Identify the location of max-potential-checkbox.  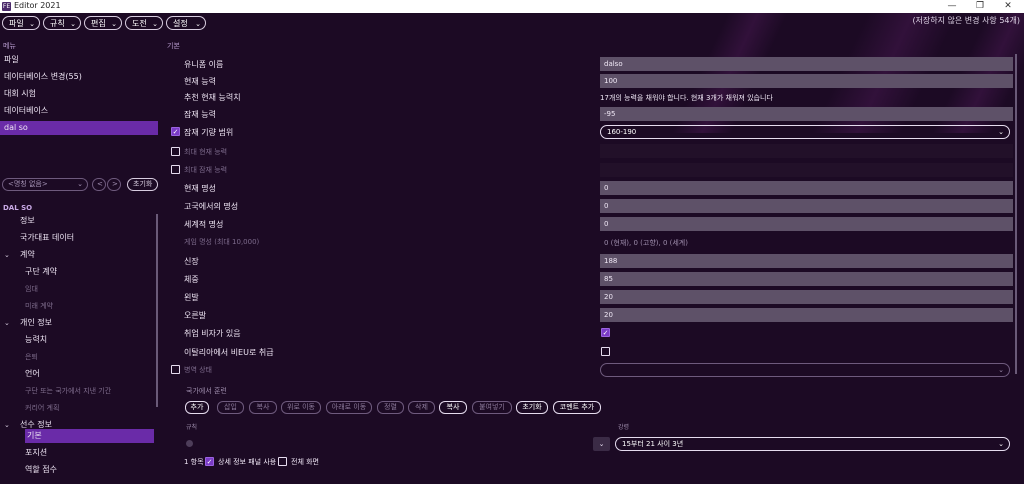
(175, 169).